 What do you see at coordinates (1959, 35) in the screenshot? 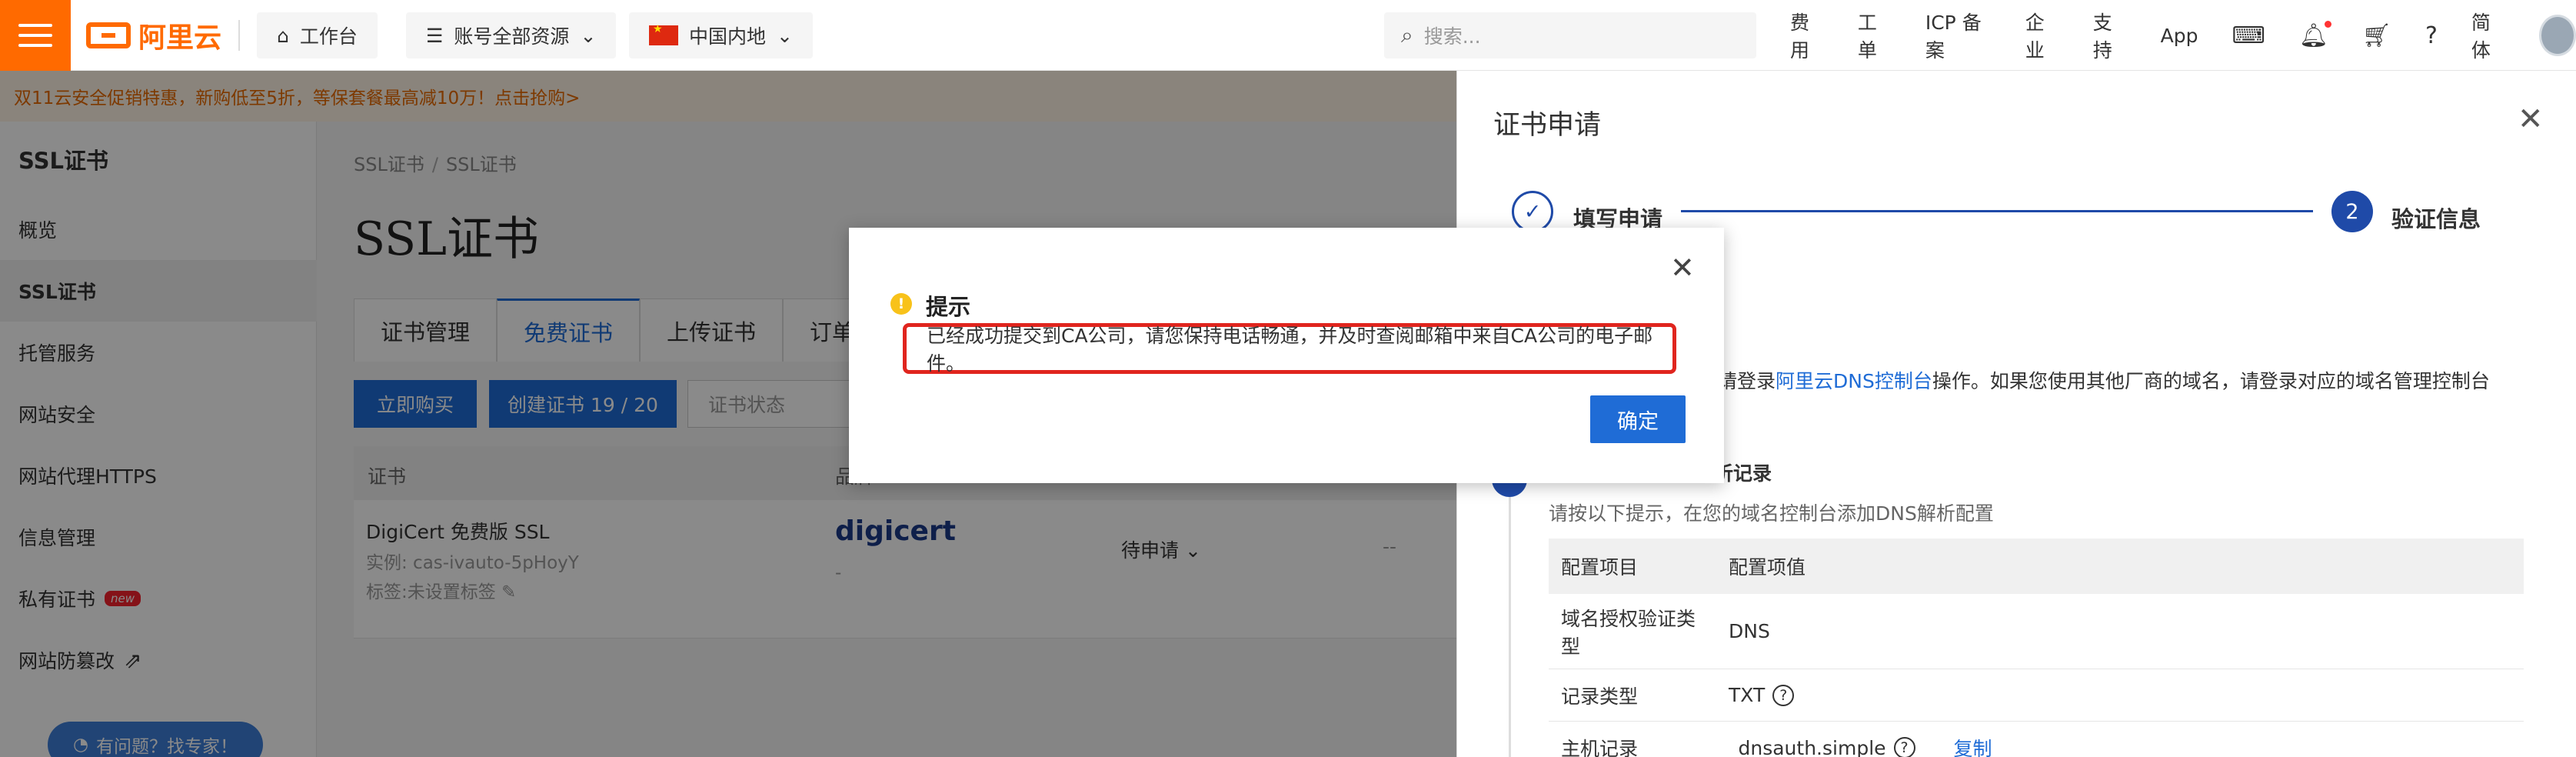
I see `top-link-icp: ICP 备案` at bounding box center [1959, 35].